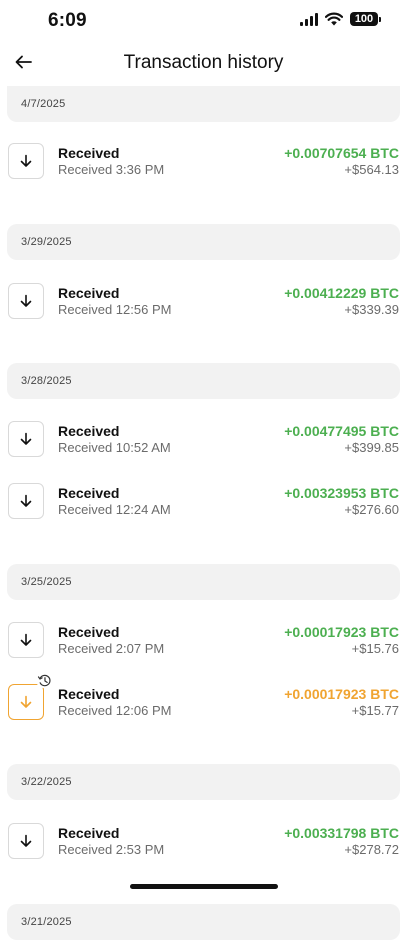 Image resolution: width=407 pixels, height=940 pixels. I want to click on transaction-amount-btc: +0.00331798 BTC, so click(341, 833).